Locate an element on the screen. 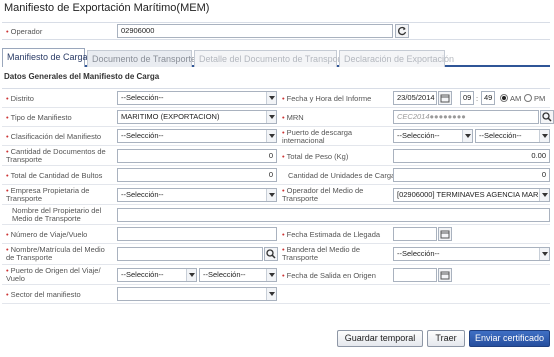 The height and width of the screenshot is (357, 554). bandera-value: --Selección-- is located at coordinates (418, 253).